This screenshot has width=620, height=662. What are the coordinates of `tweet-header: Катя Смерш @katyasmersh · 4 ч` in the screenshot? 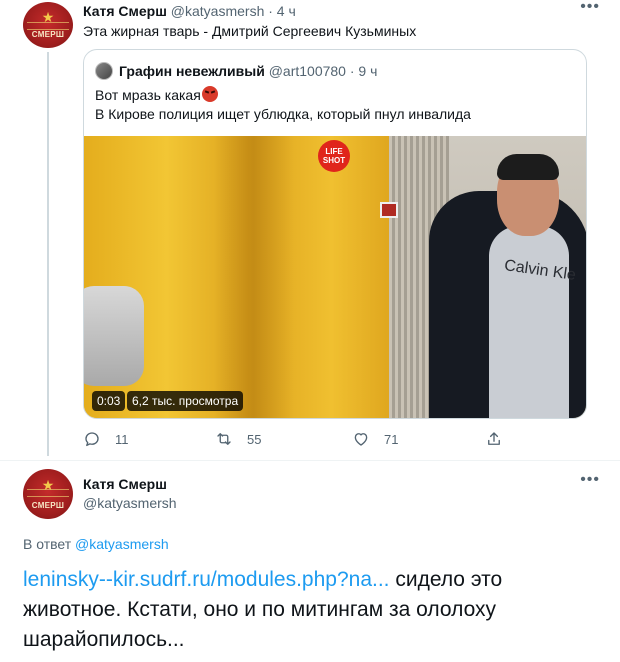 It's located at (189, 11).